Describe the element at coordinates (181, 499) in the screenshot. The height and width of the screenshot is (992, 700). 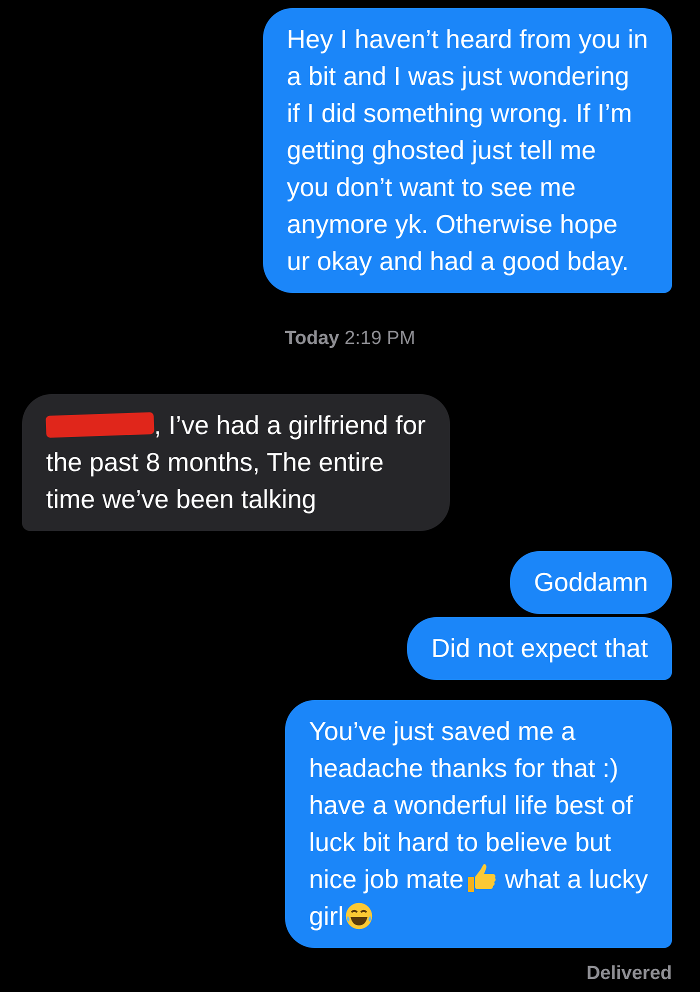
I see `message-text: time we’ve been talking` at that location.